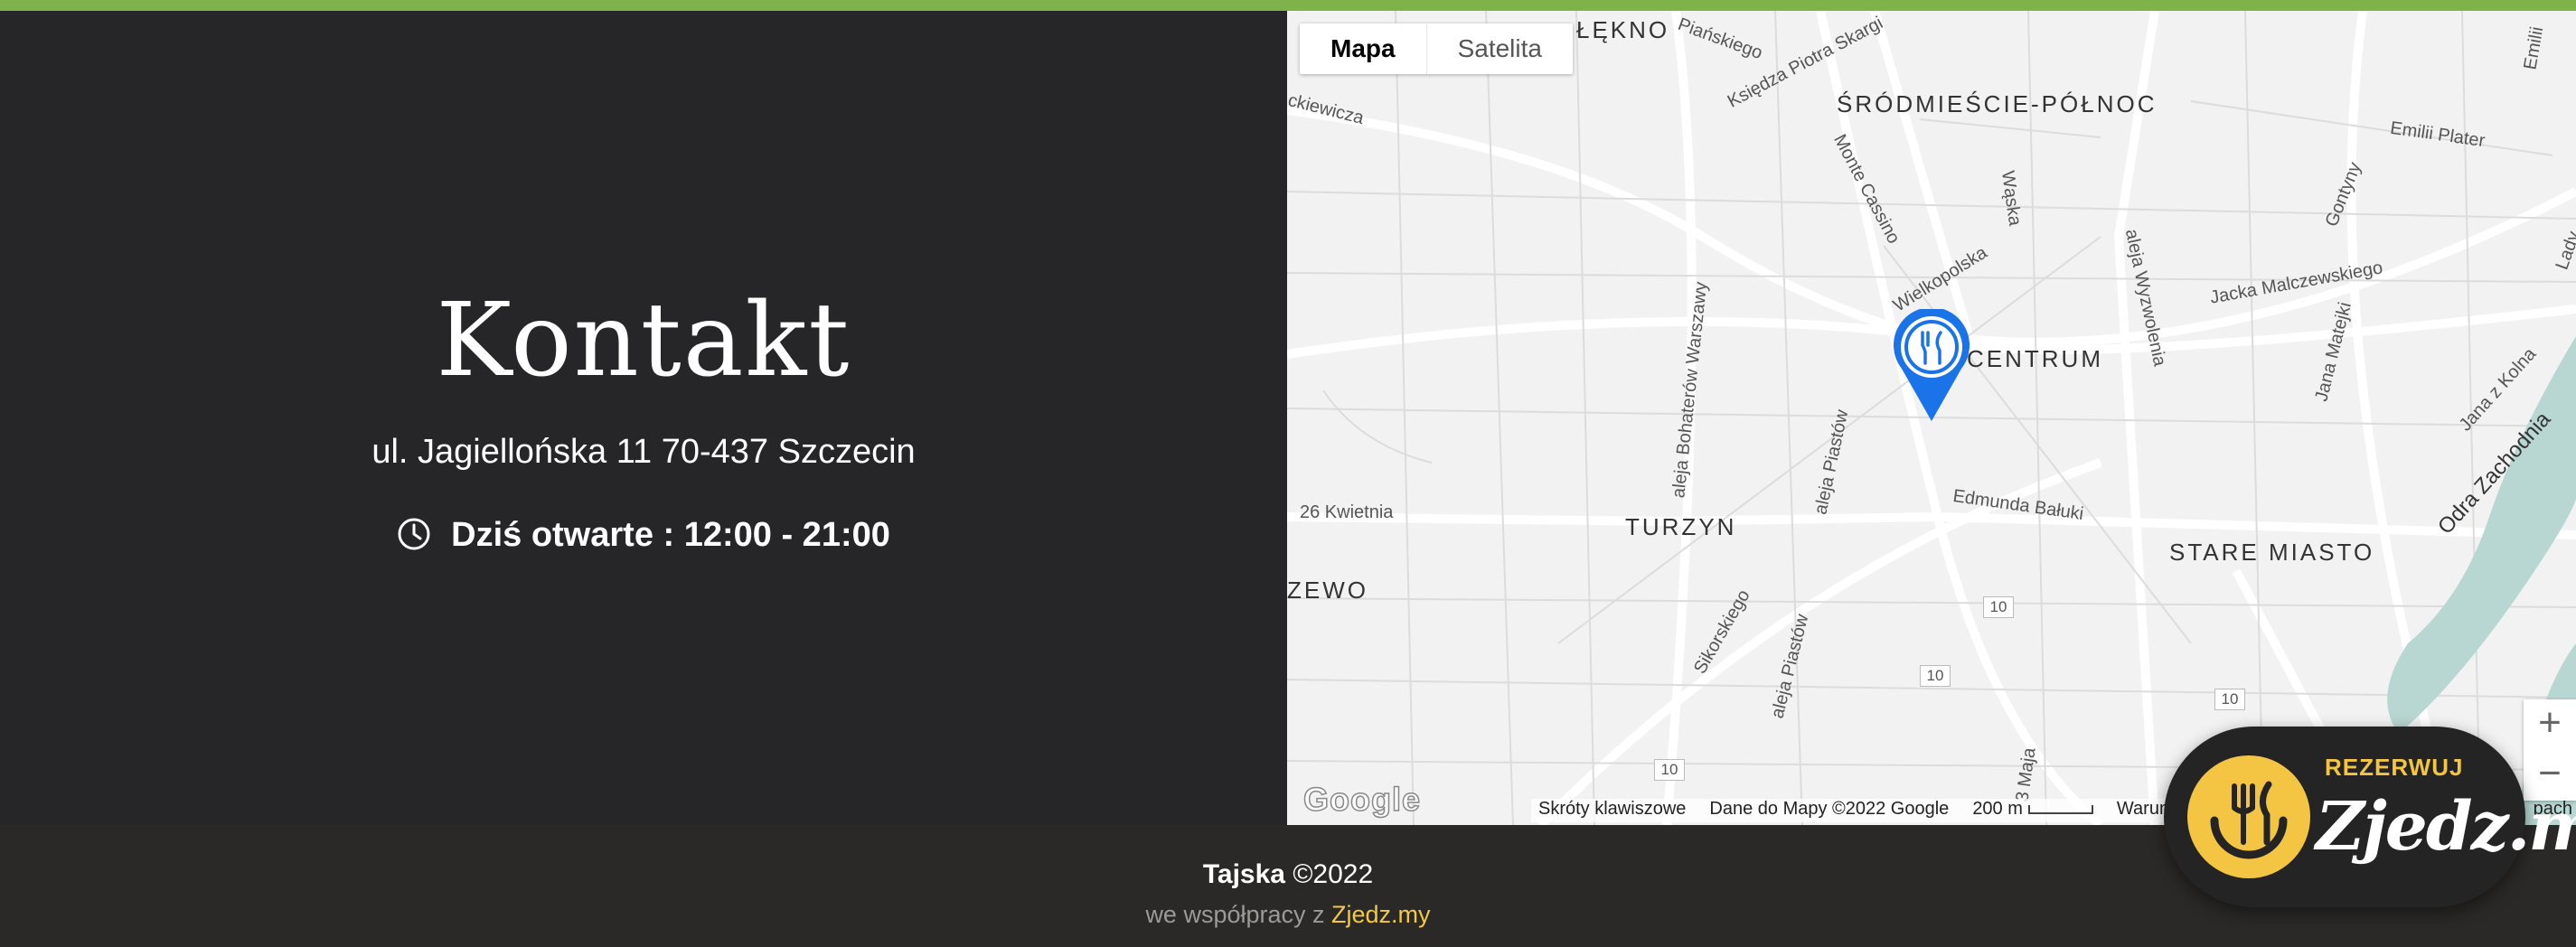 This screenshot has width=2576, height=947. What do you see at coordinates (1239, 914) in the screenshot?
I see `credit-prefix: we współpracy z` at bounding box center [1239, 914].